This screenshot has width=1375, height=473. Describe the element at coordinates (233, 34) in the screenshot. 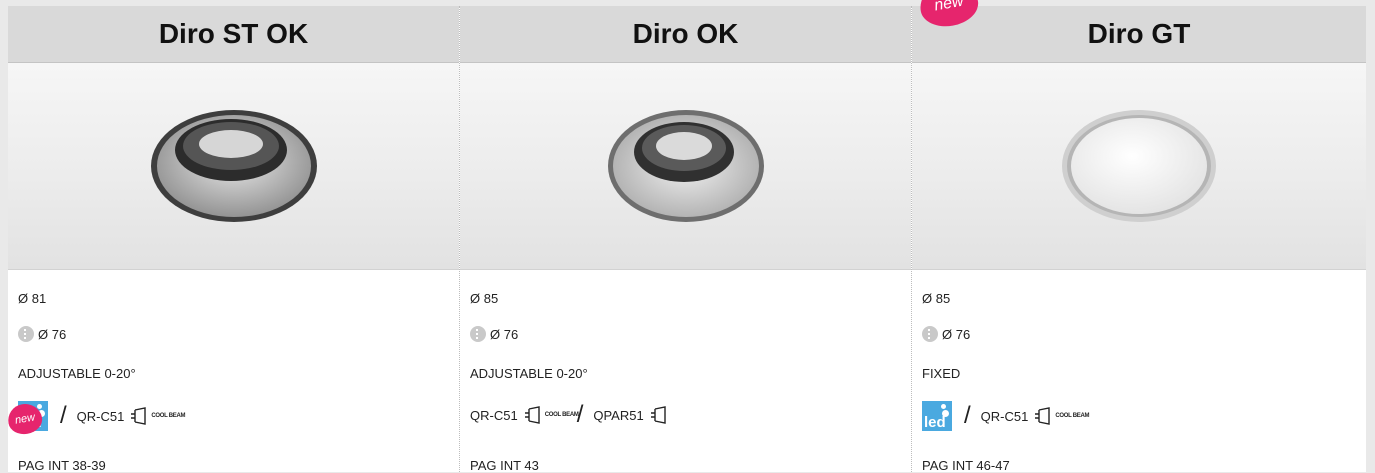

I see `product-title: Diro ST OK` at that location.